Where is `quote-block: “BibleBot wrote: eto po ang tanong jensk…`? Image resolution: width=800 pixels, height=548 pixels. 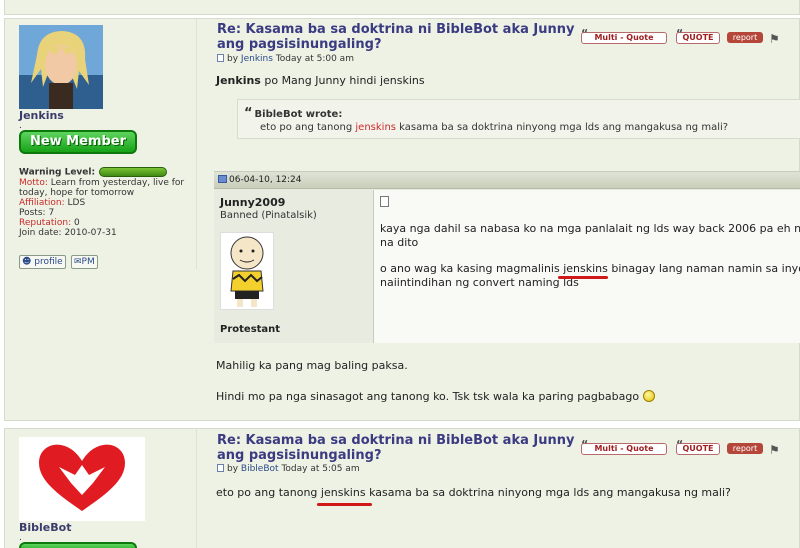
quote-block: “BibleBot wrote: eto po ang tanong jensk… is located at coordinates (518, 119).